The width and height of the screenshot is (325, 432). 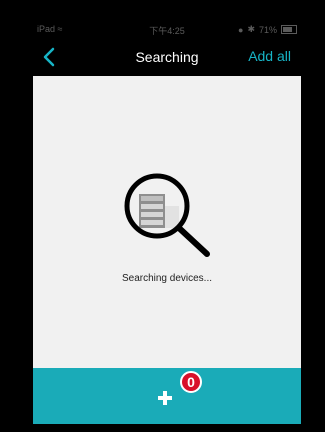 What do you see at coordinates (241, 29) in the screenshot?
I see `lock-rotation-icon: ●` at bounding box center [241, 29].